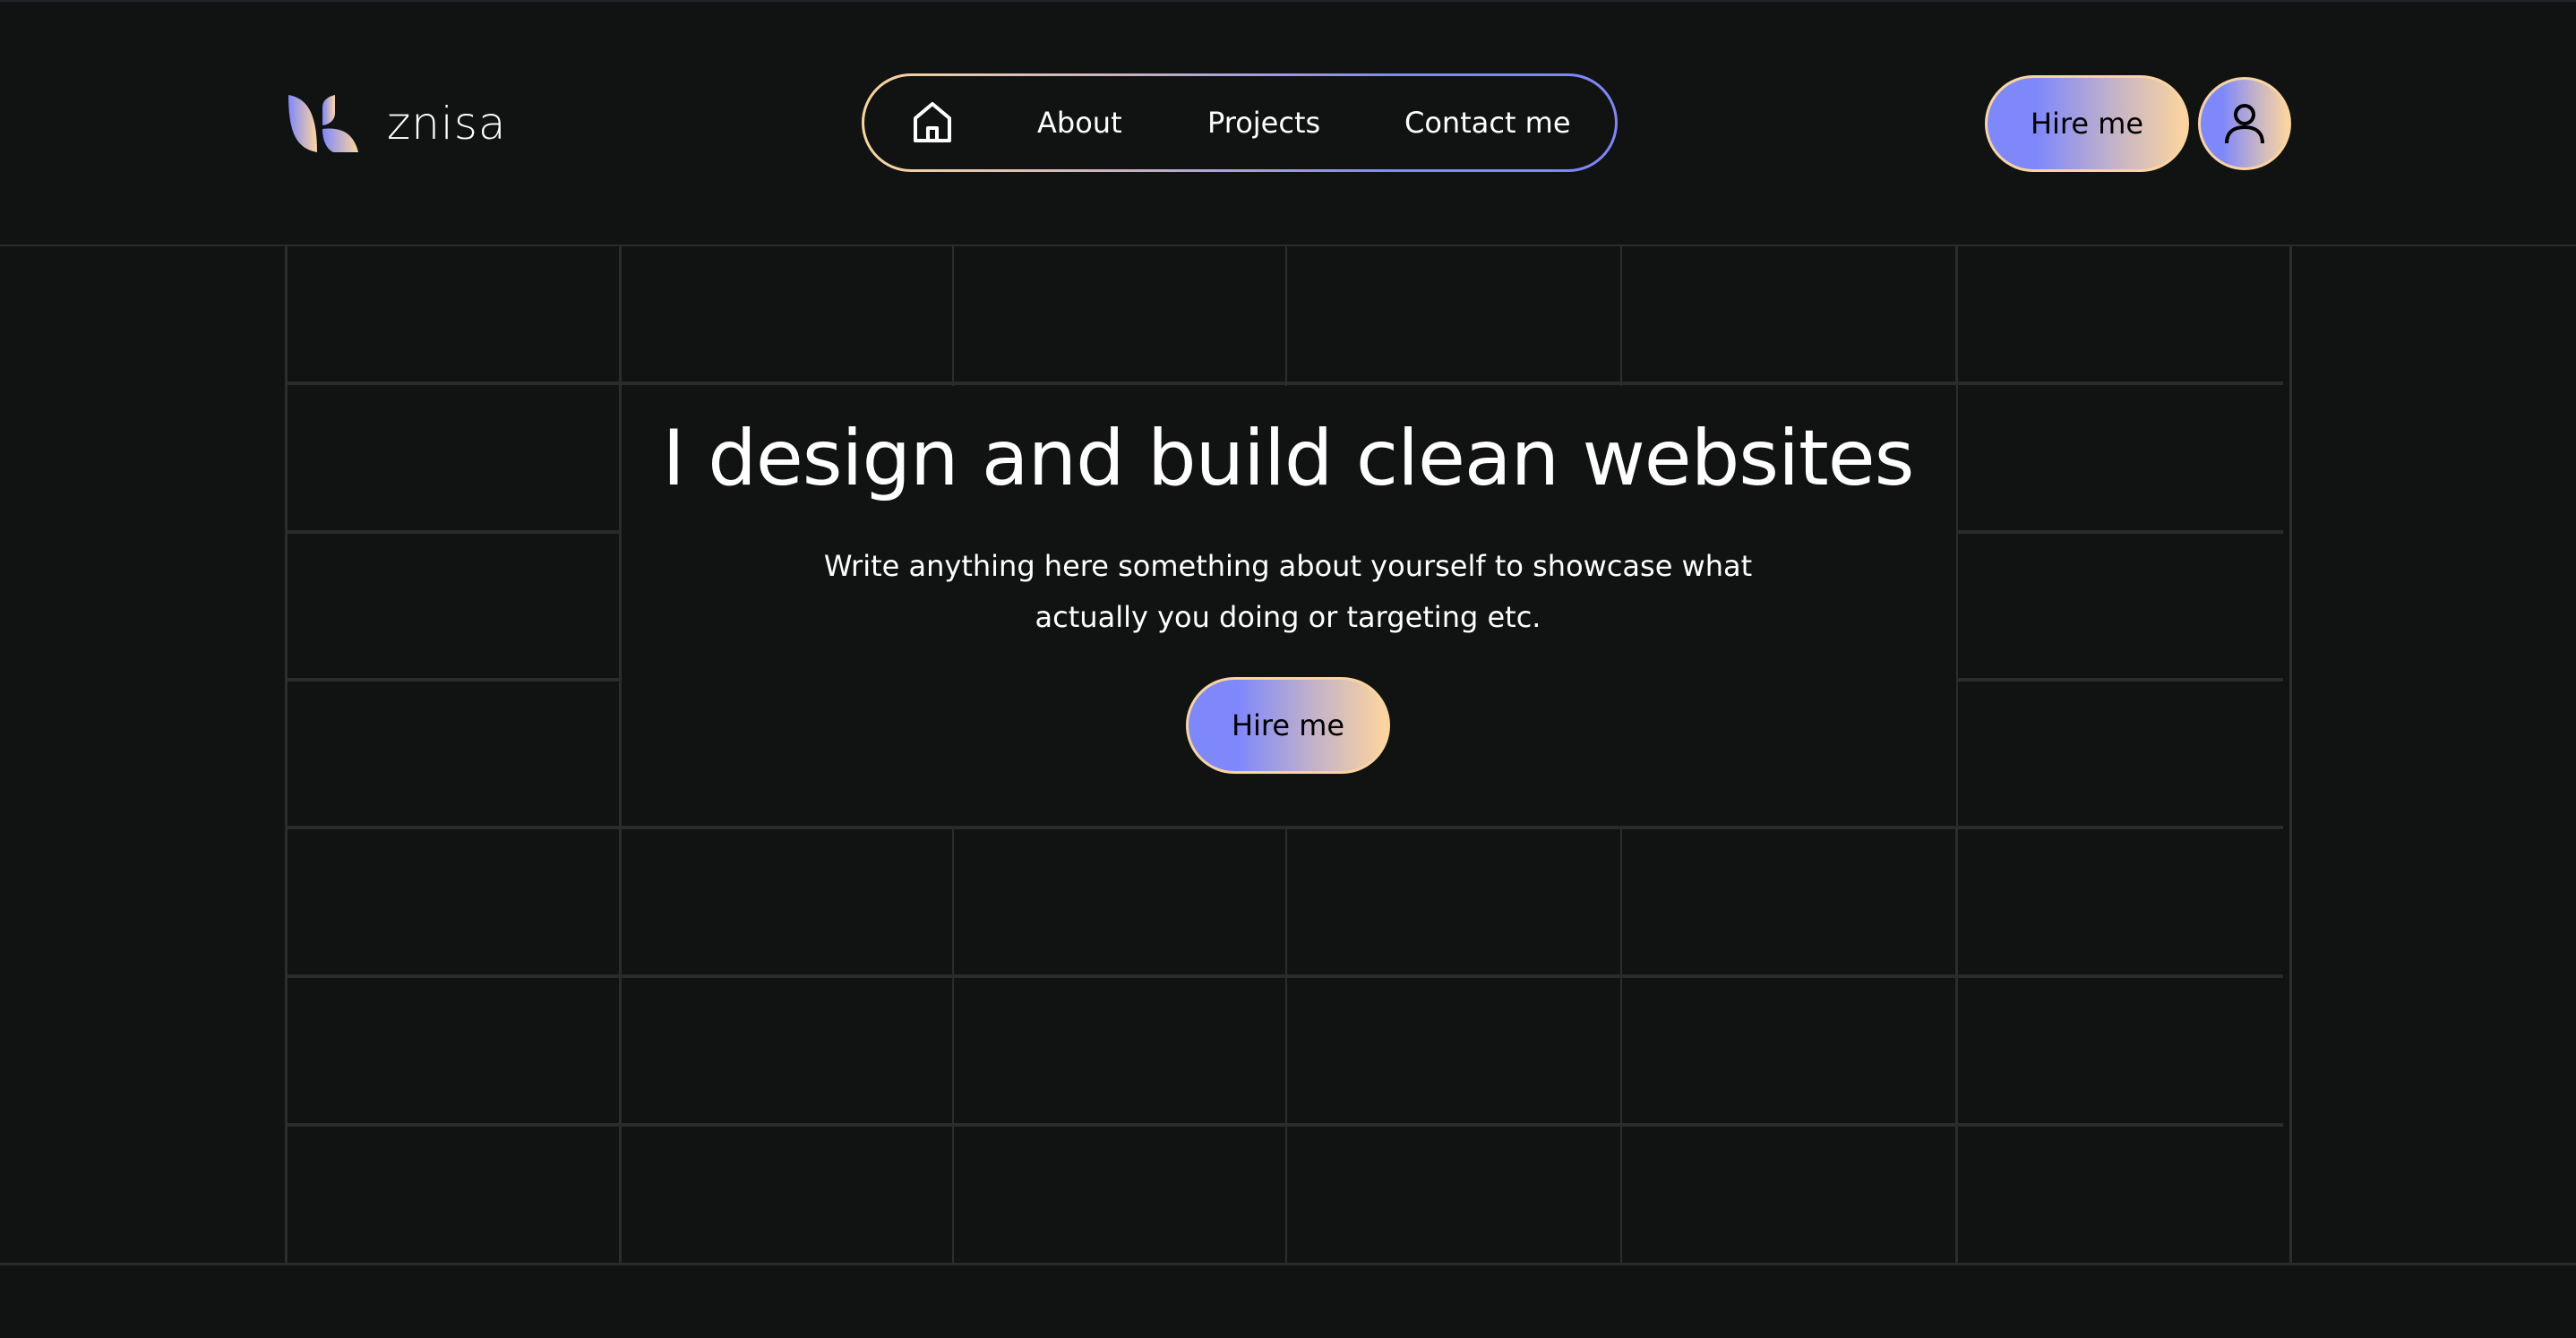  What do you see at coordinates (323, 123) in the screenshot?
I see `leaf-k-logo-icon` at bounding box center [323, 123].